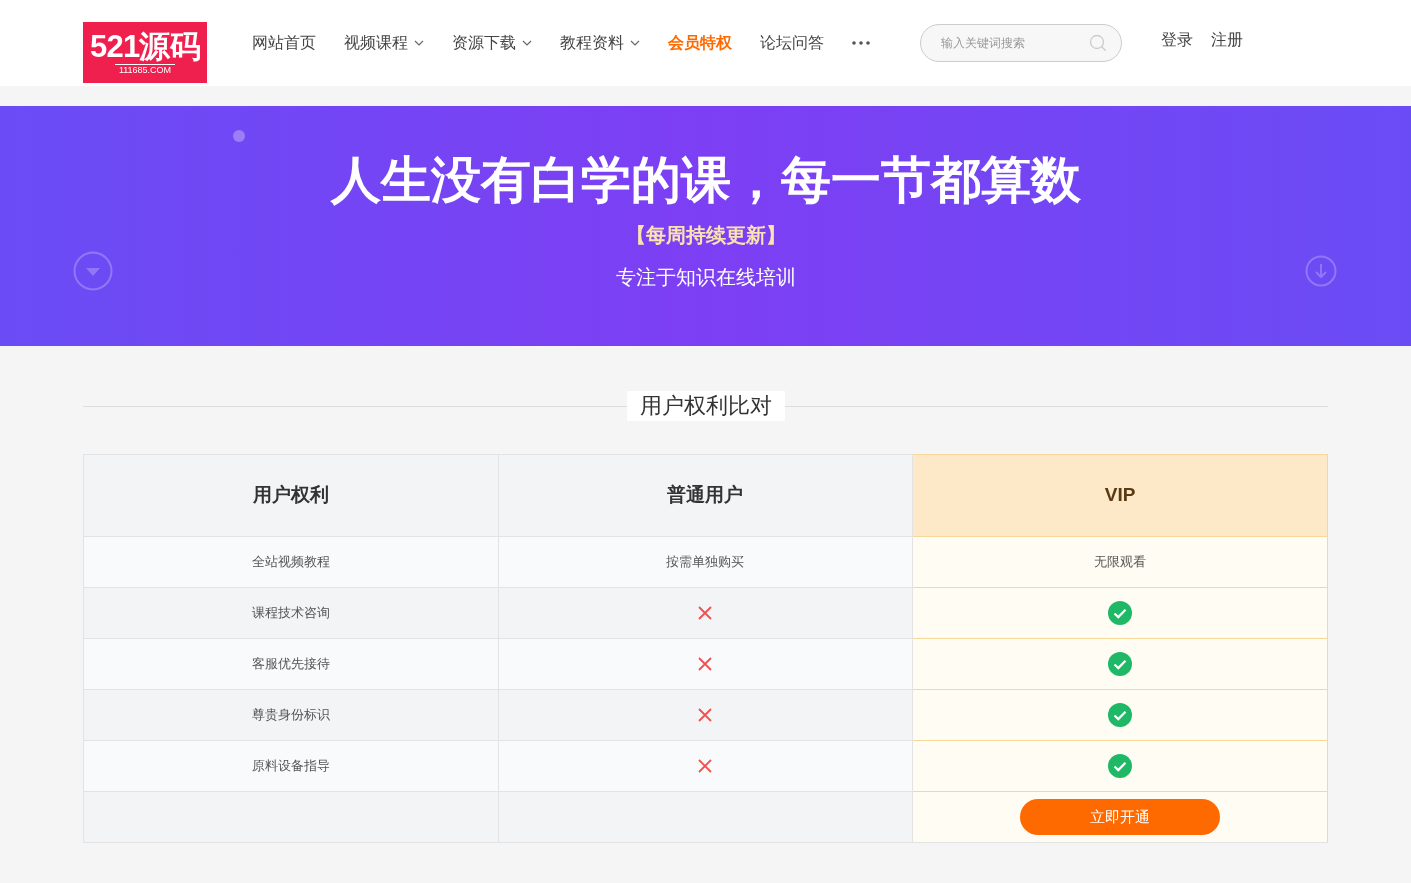 This screenshot has width=1411, height=883. What do you see at coordinates (290, 766) in the screenshot?
I see `cell-text: 原料设备指导` at bounding box center [290, 766].